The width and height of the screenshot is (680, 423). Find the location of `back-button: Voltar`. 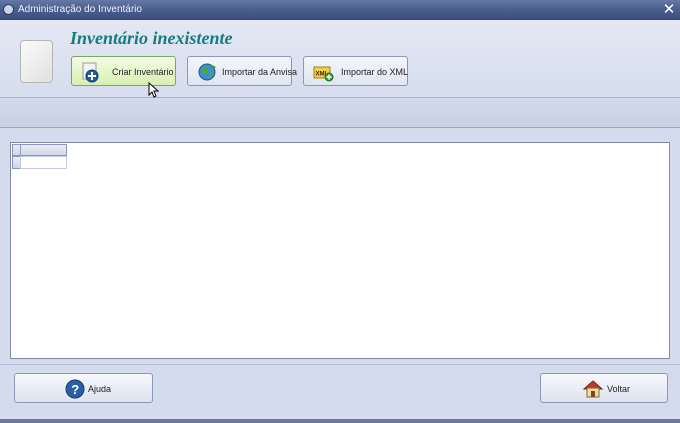

back-button: Voltar is located at coordinates (604, 388).